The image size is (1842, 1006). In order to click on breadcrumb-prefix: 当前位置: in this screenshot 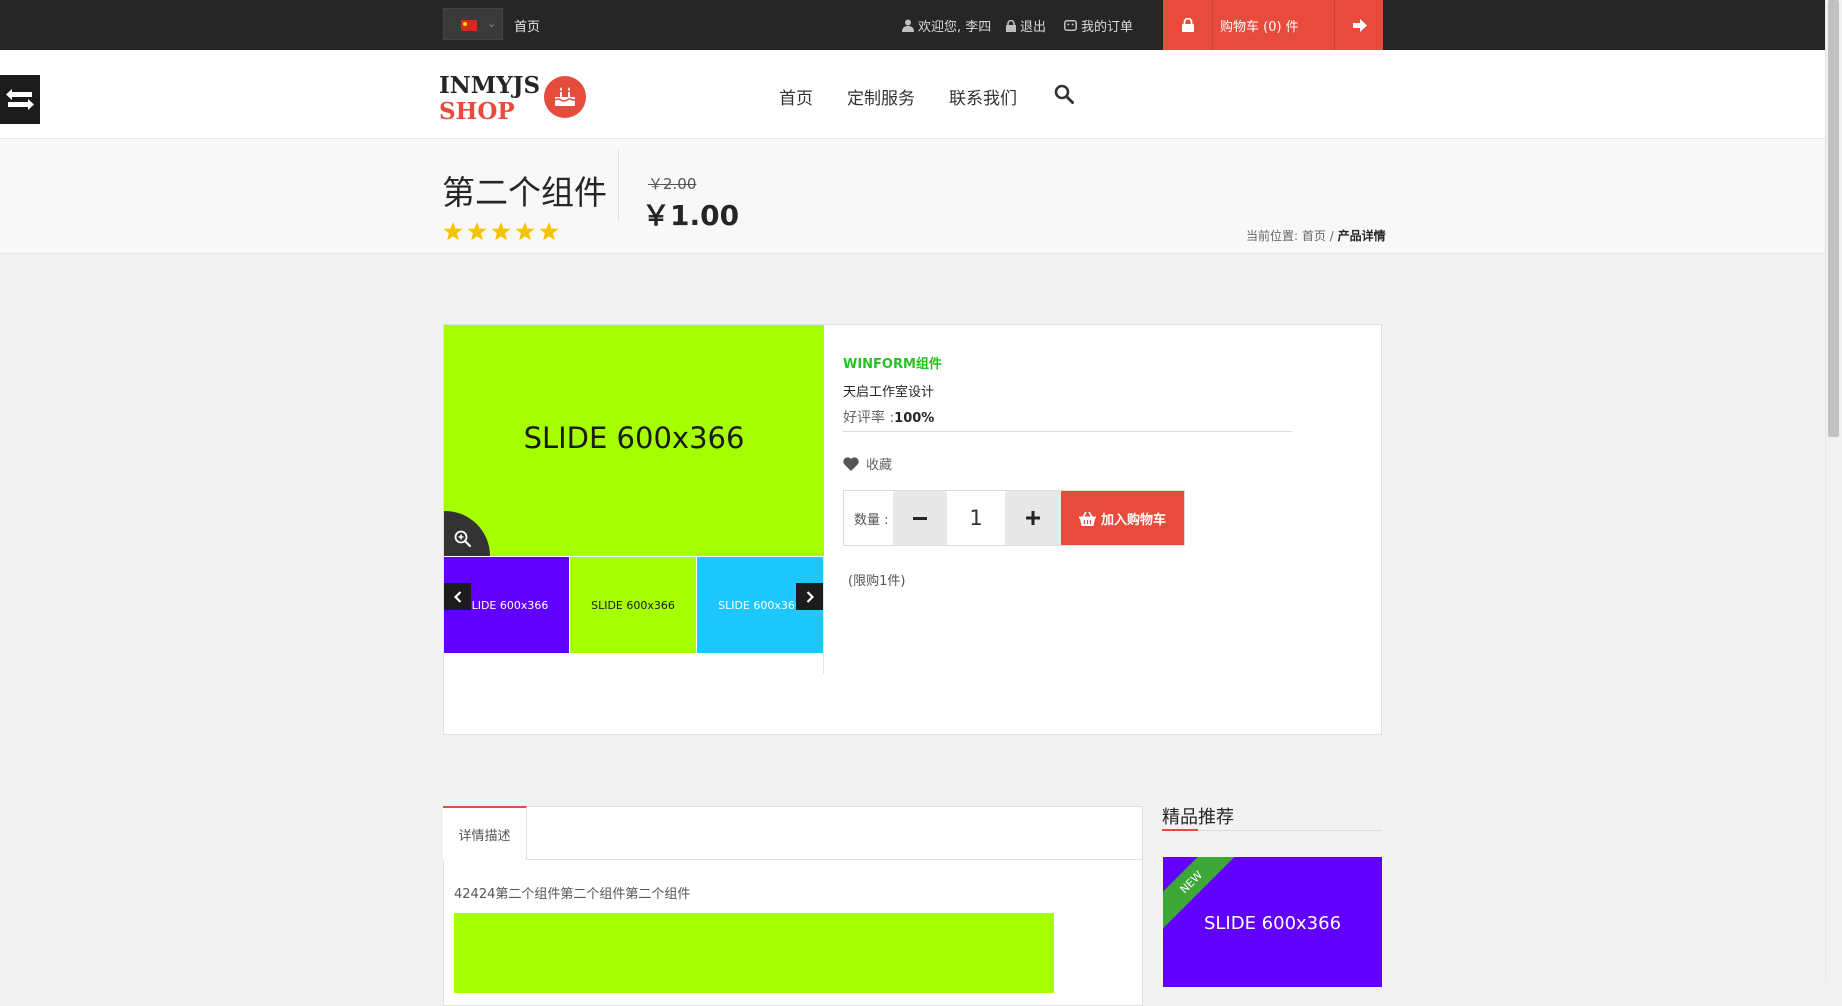, I will do `click(1272, 236)`.